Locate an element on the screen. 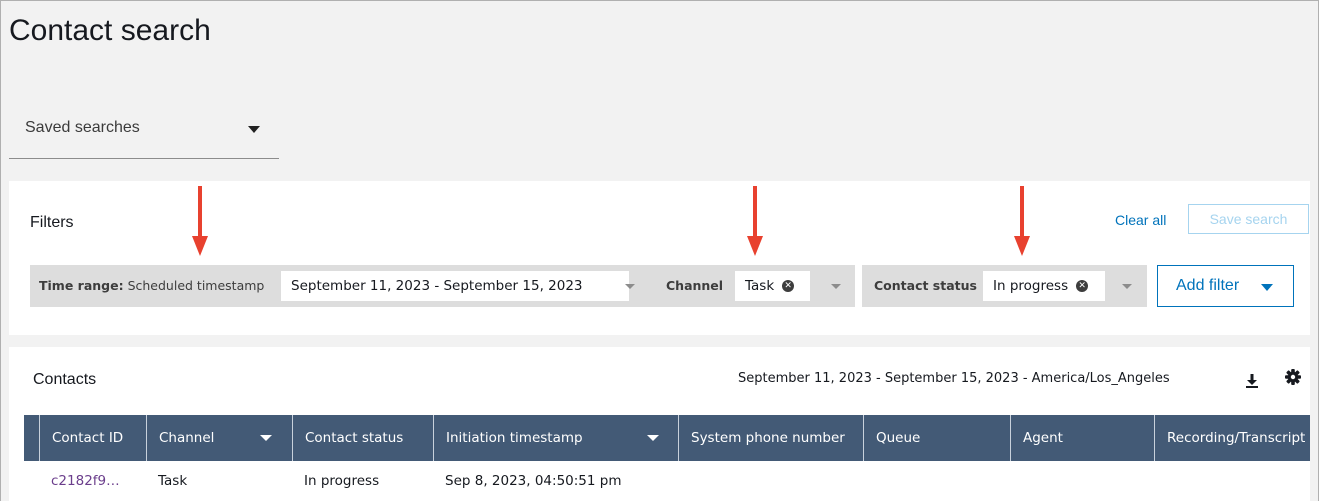  add-filter-label: Add filter is located at coordinates (1208, 285).